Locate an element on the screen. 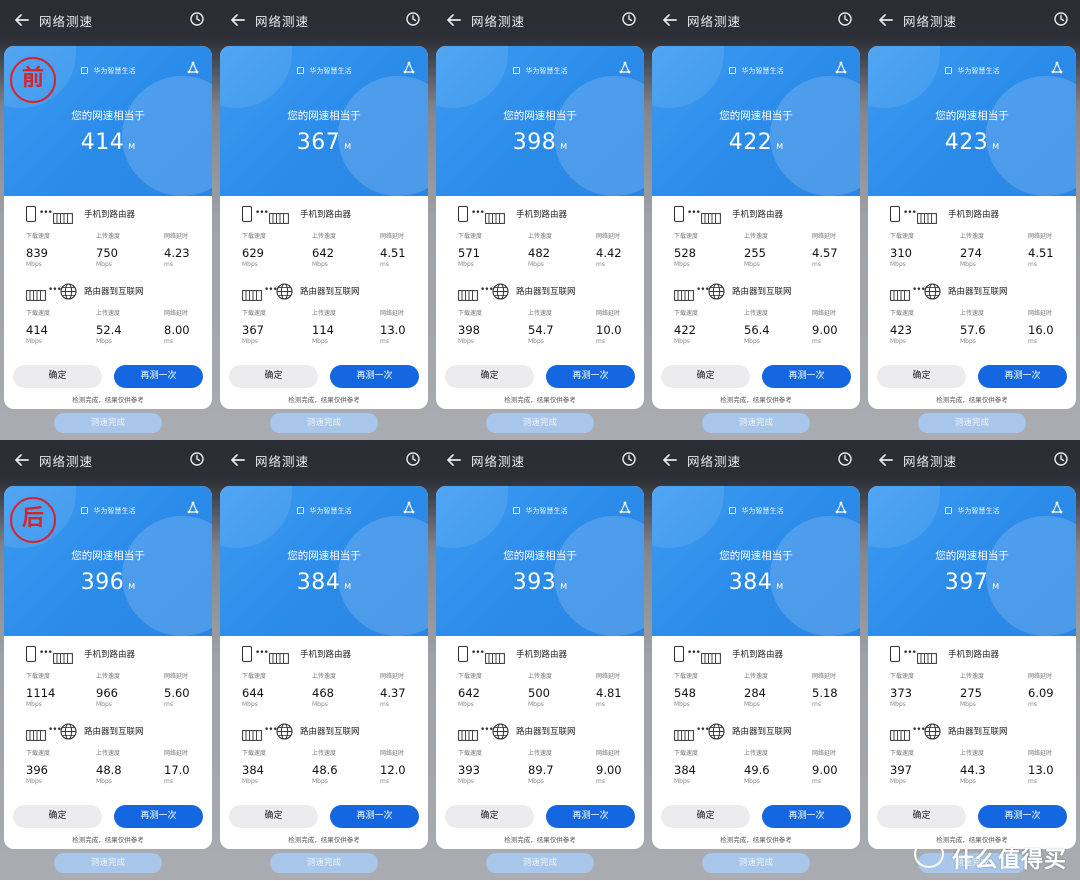 Image resolution: width=1080 pixels, height=881 pixels. speed-hero: 华为智慧生活 您的网速相当于 398 M is located at coordinates (540, 121).